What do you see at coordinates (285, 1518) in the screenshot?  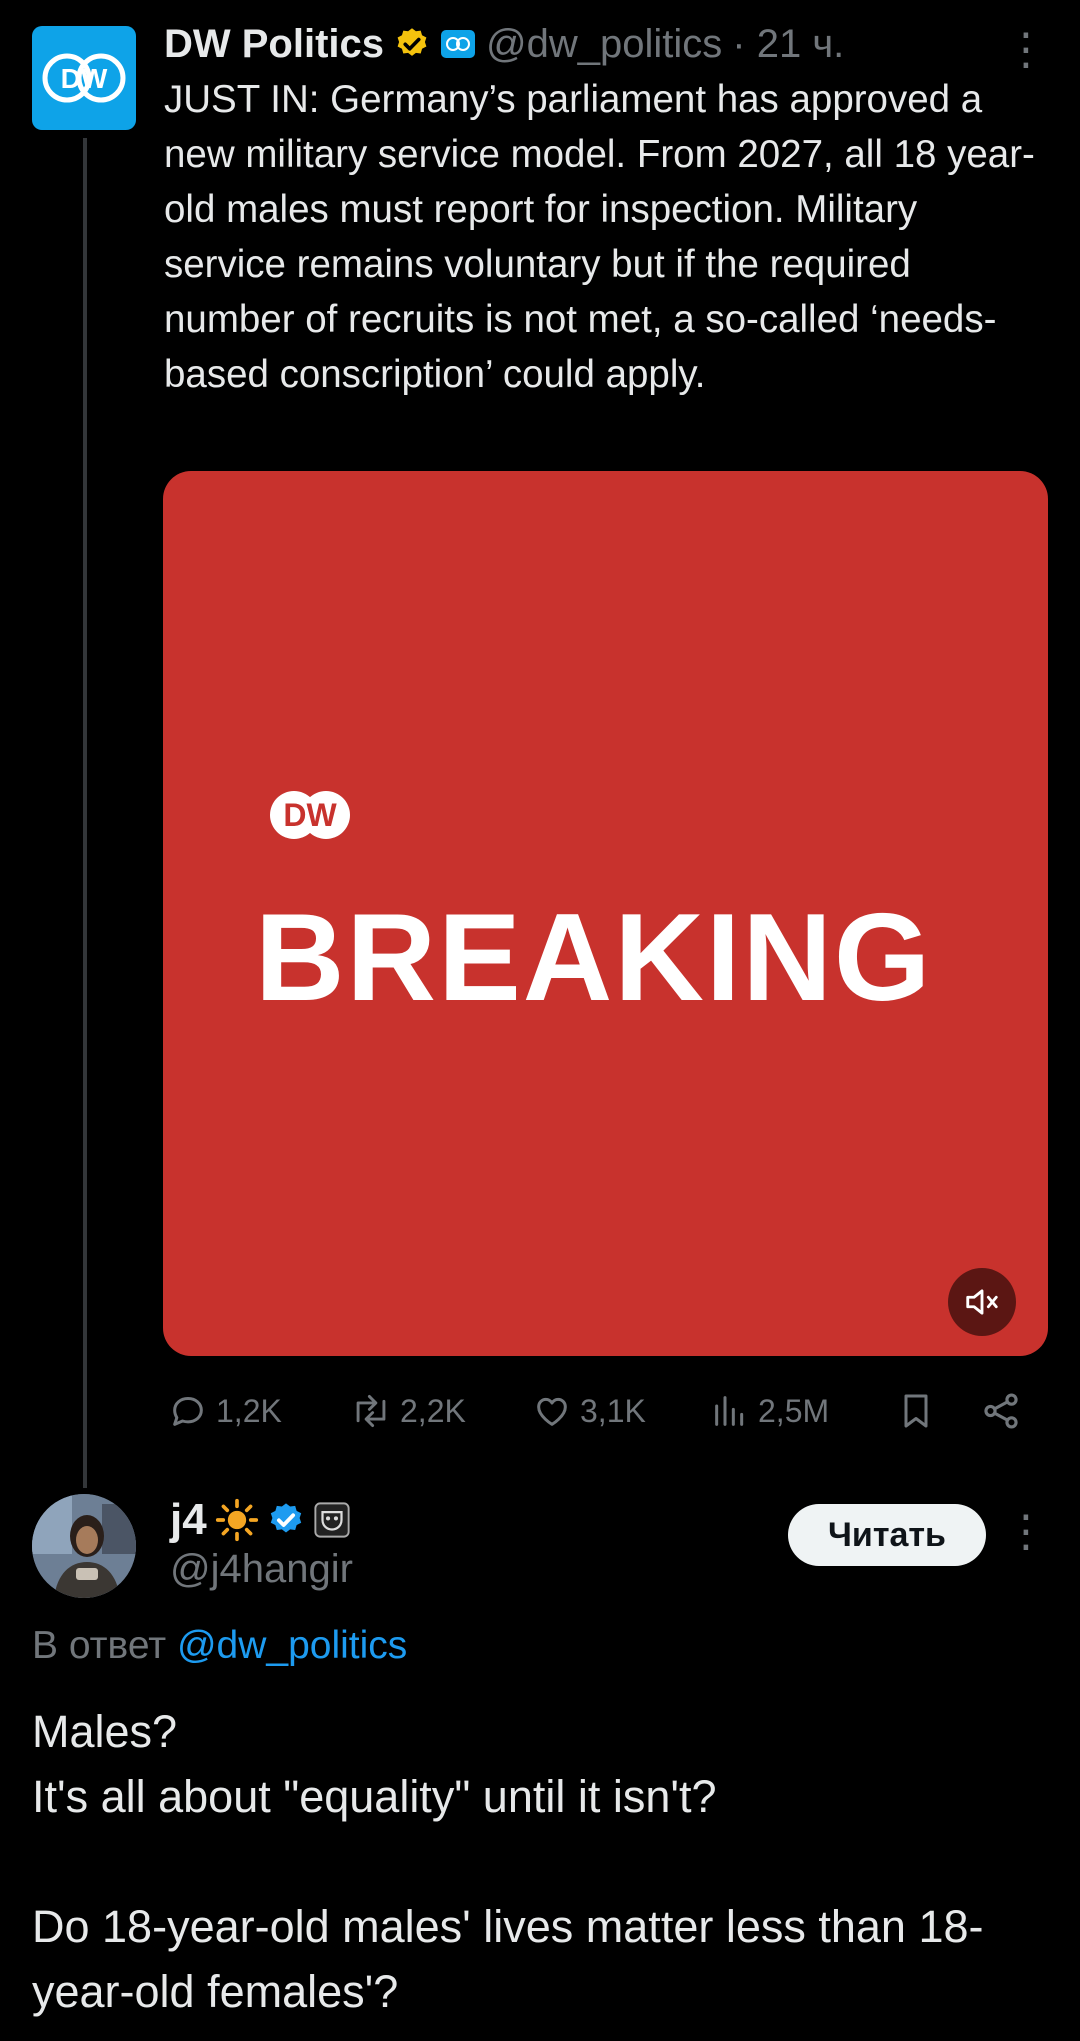 I see `verified-blue-badge-icon` at bounding box center [285, 1518].